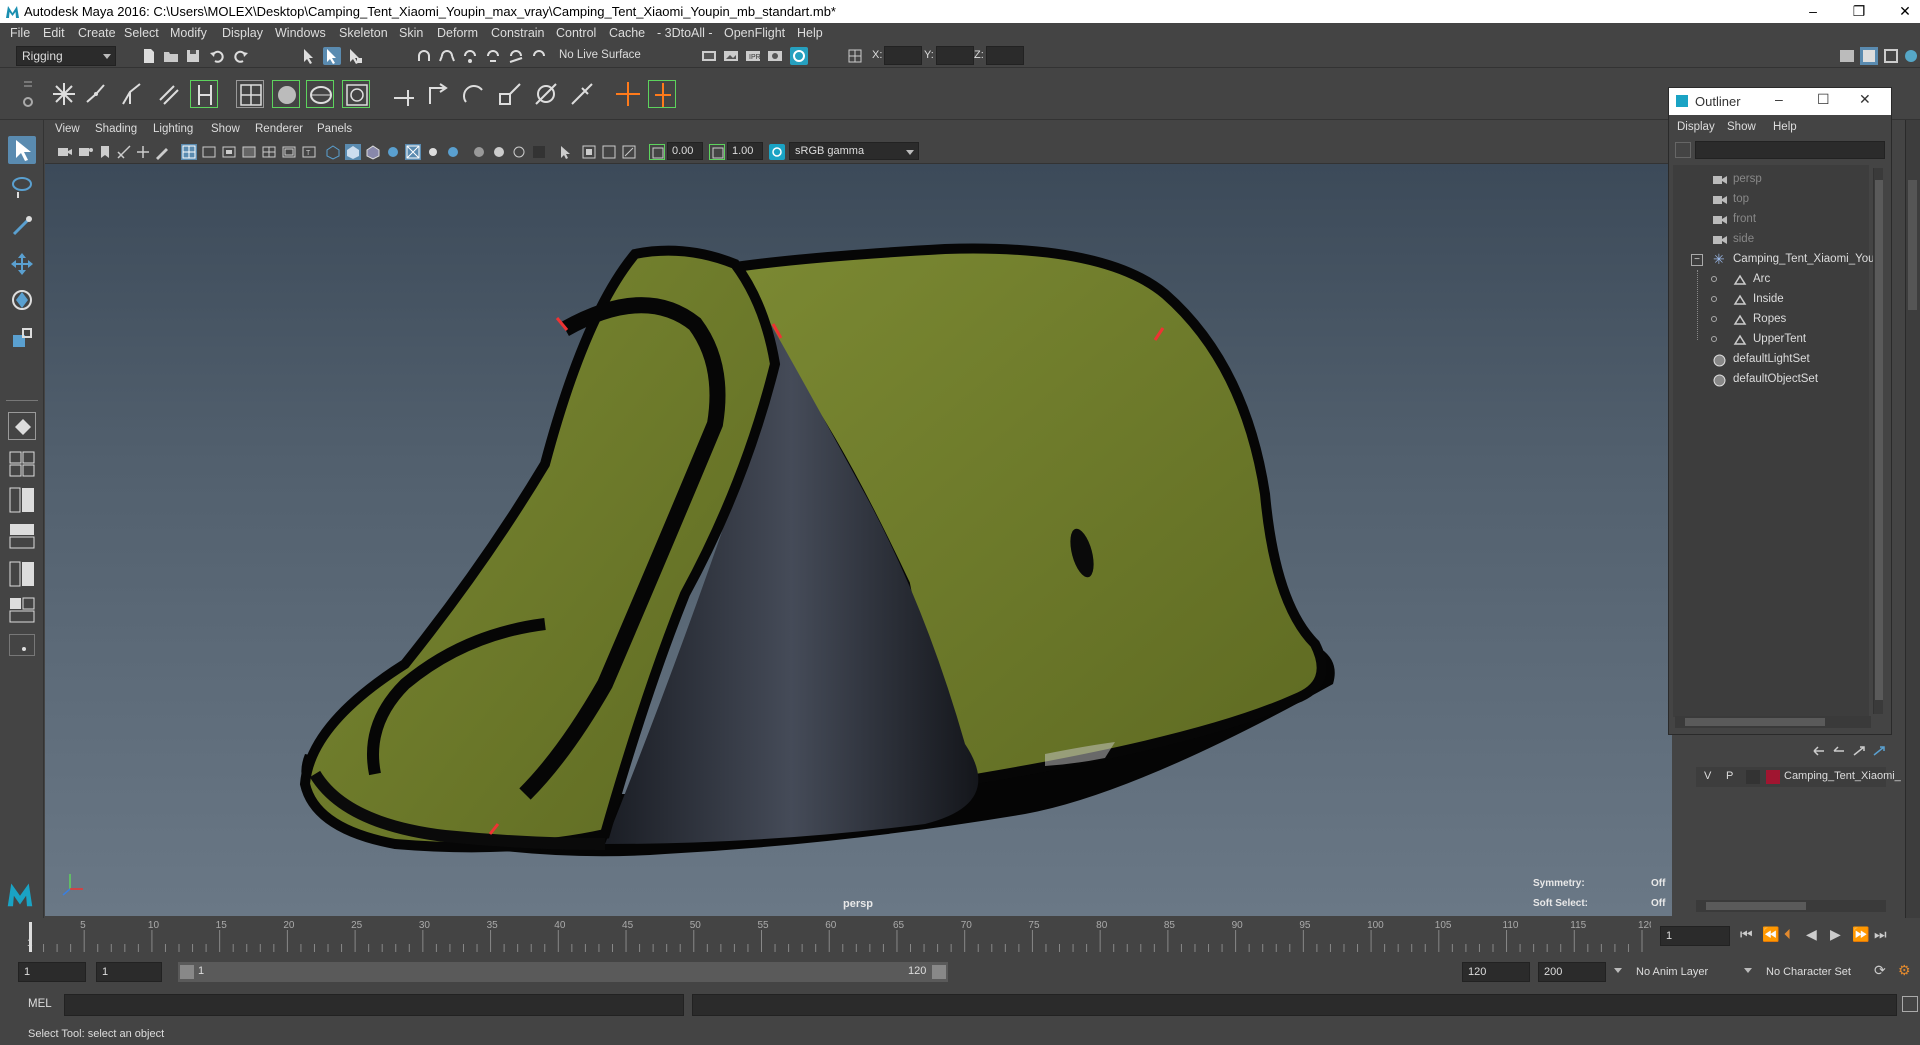 This screenshot has width=1920, height=1045. What do you see at coordinates (453, 152) in the screenshot?
I see `shadows-icon` at bounding box center [453, 152].